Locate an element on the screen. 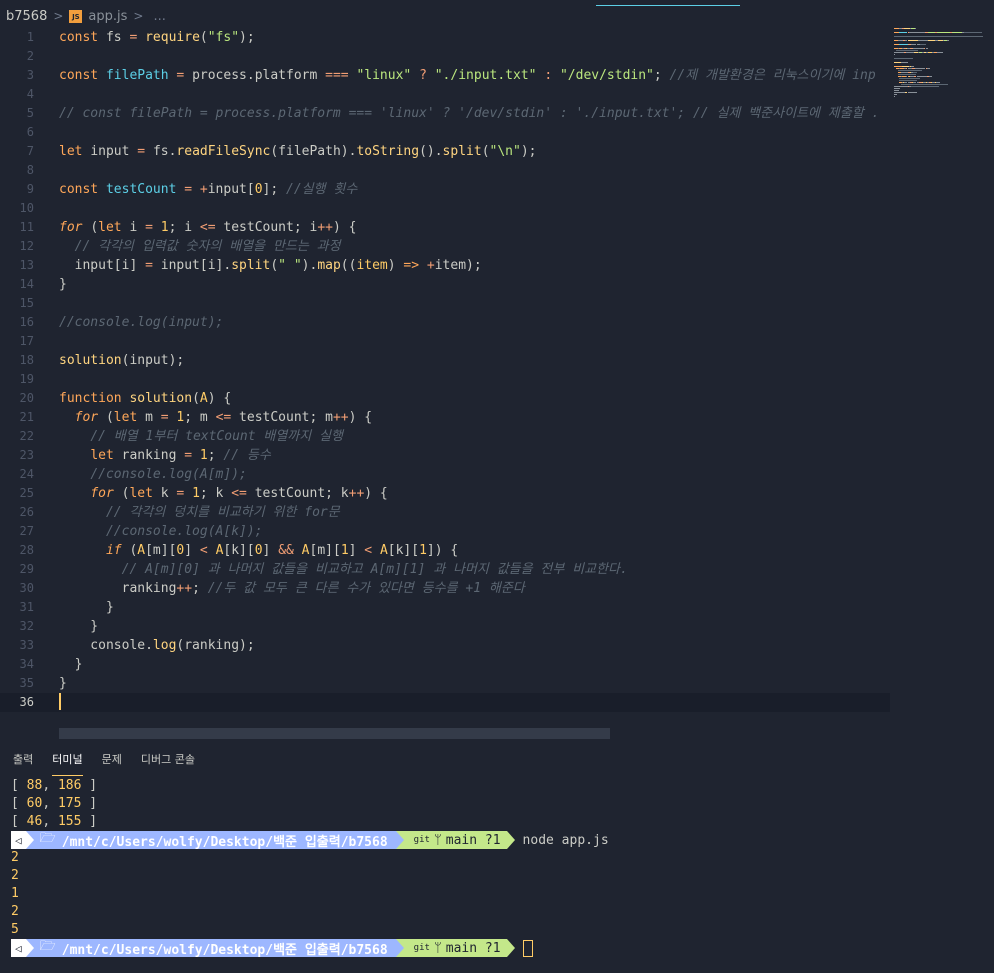  code-token: <= is located at coordinates (211, 227).